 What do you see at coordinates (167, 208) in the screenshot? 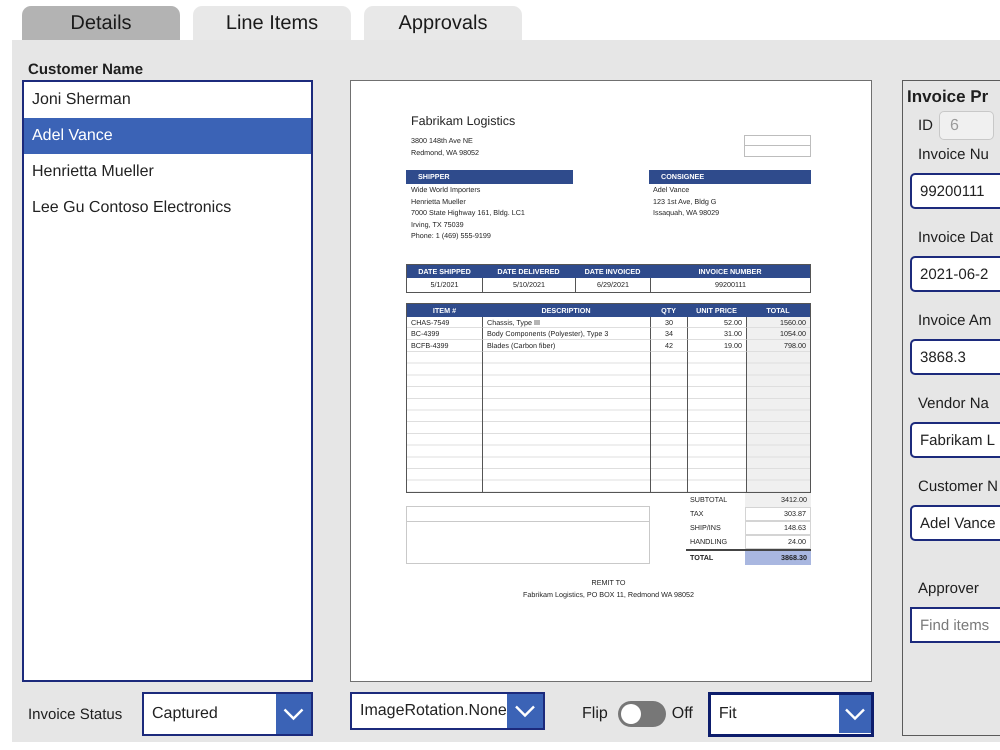
I see `list-item: Lee Gu Contoso Electronics` at bounding box center [167, 208].